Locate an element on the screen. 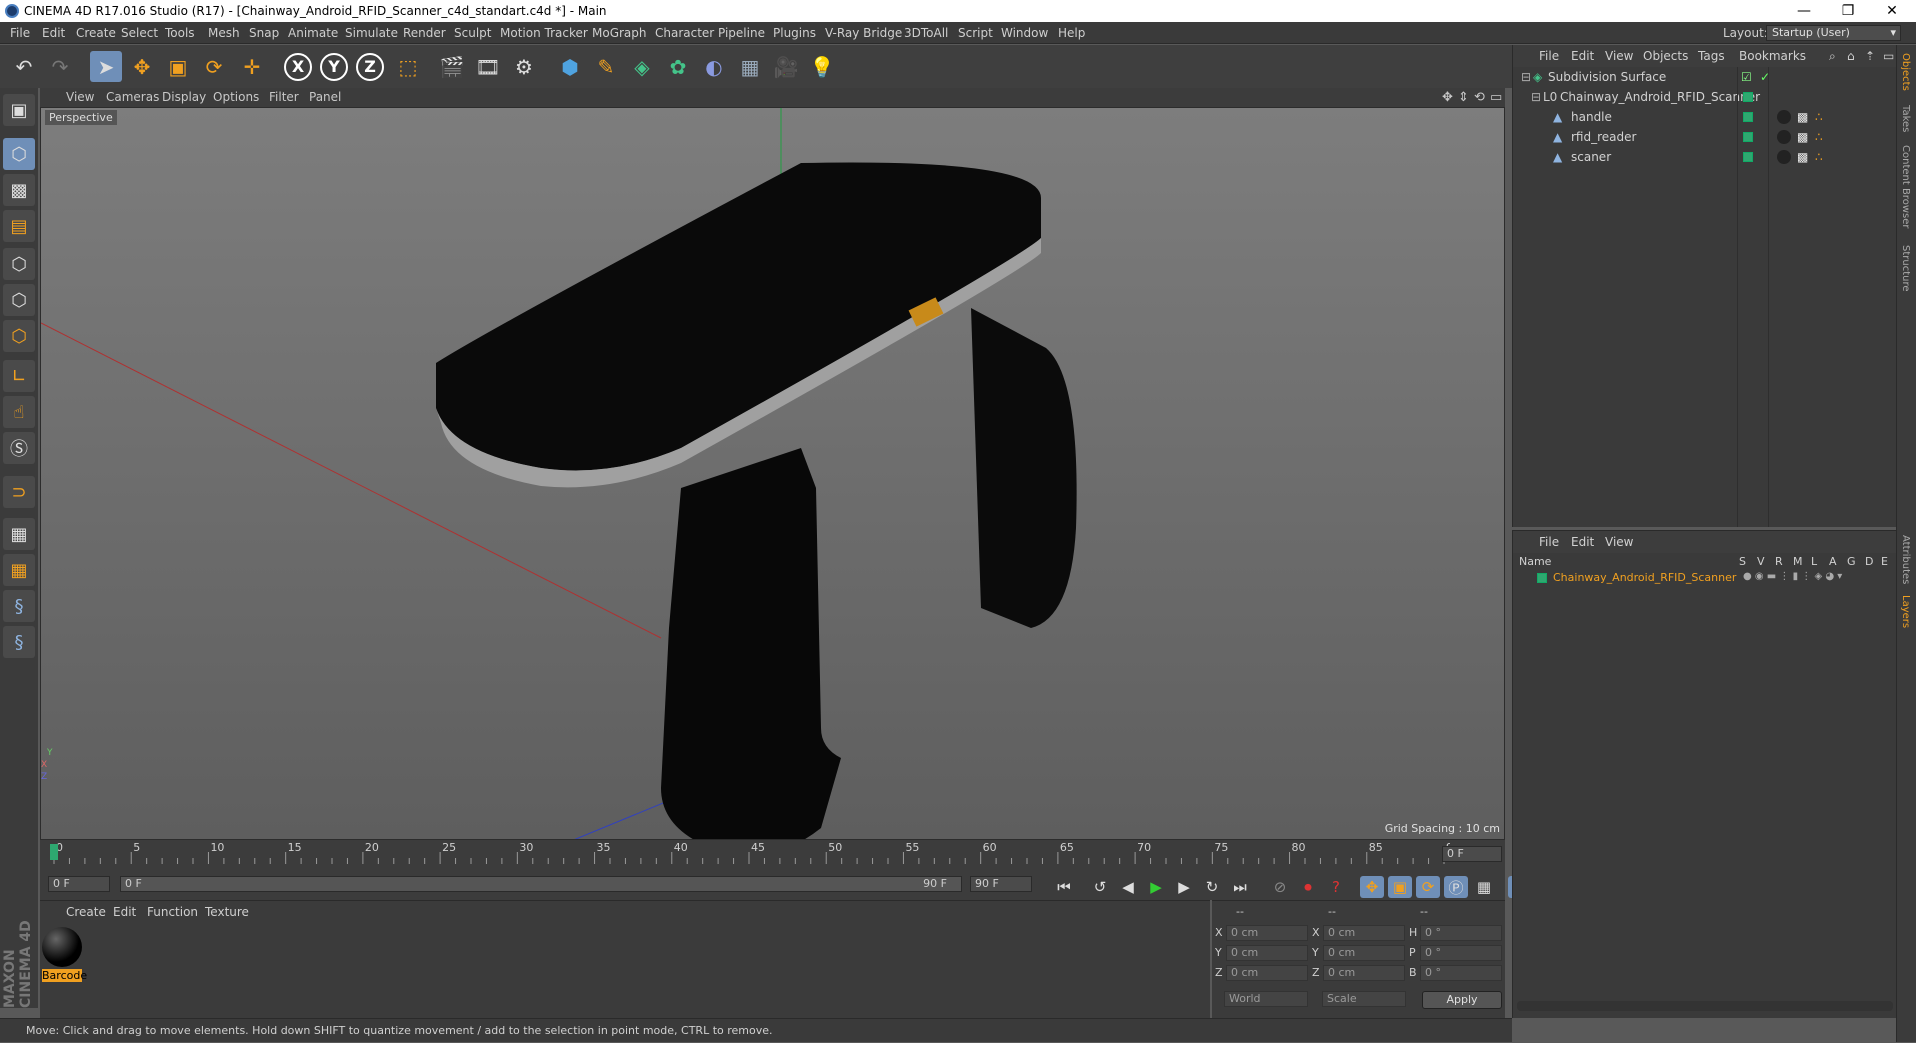  objects-menu-edit: Edit is located at coordinates (1582, 56).